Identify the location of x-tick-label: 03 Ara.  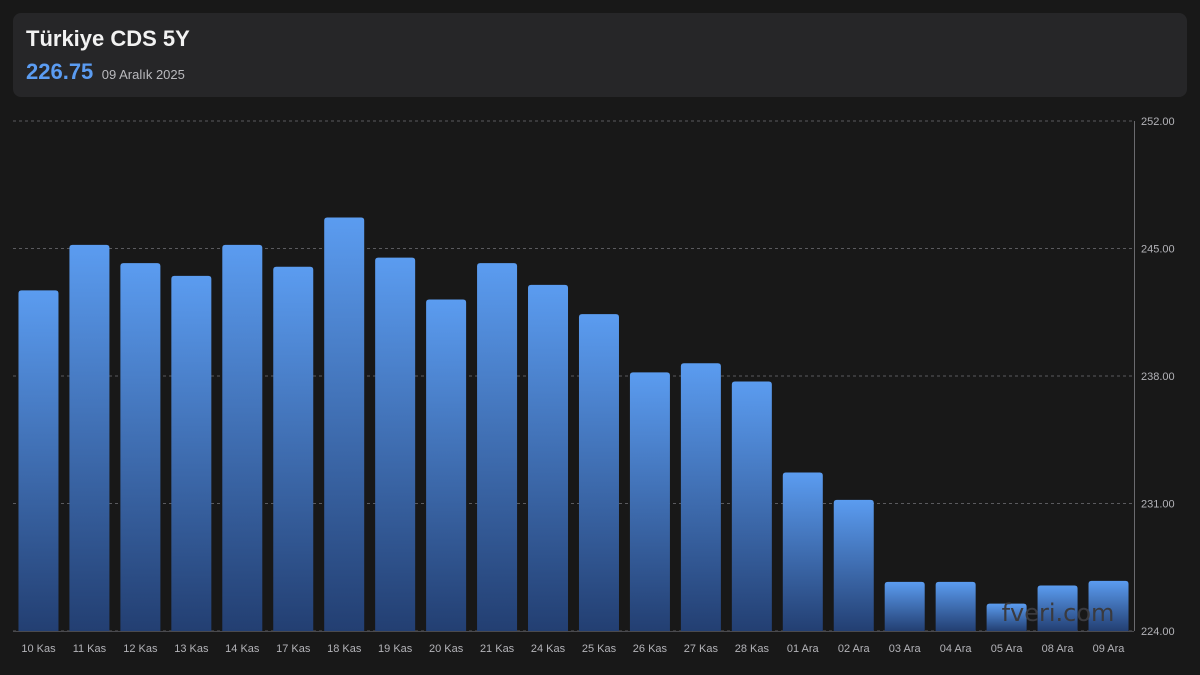
(905, 649).